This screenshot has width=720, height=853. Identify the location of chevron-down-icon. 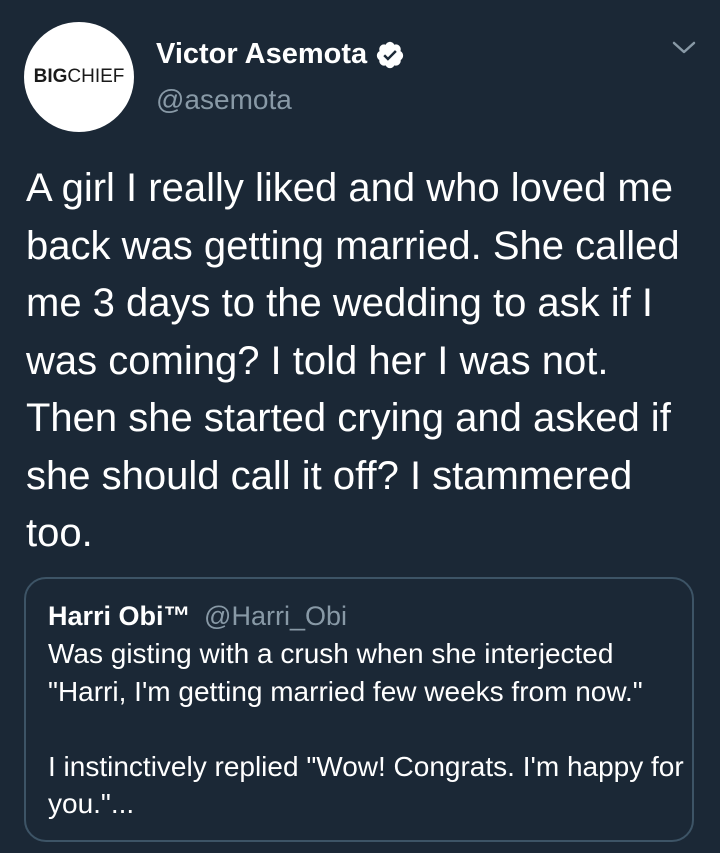
(684, 48).